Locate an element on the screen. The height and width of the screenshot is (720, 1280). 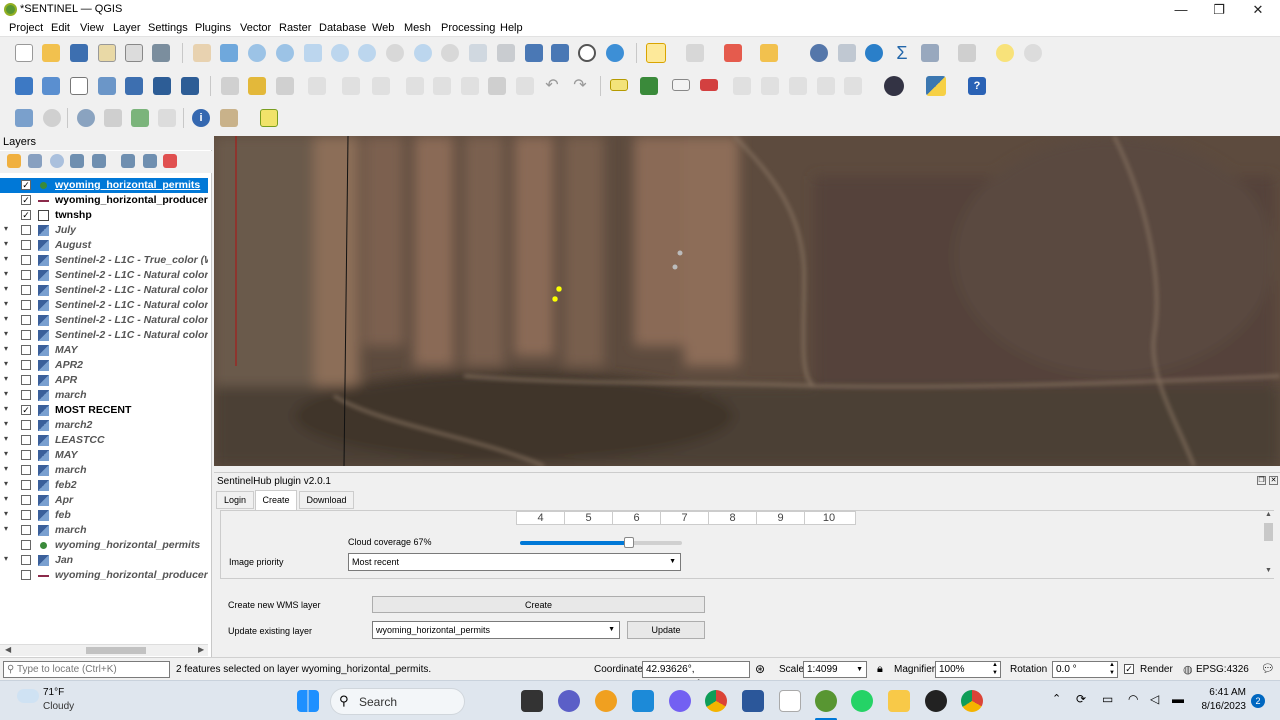
redo-icon: ↷ is located at coordinates (580, 86).